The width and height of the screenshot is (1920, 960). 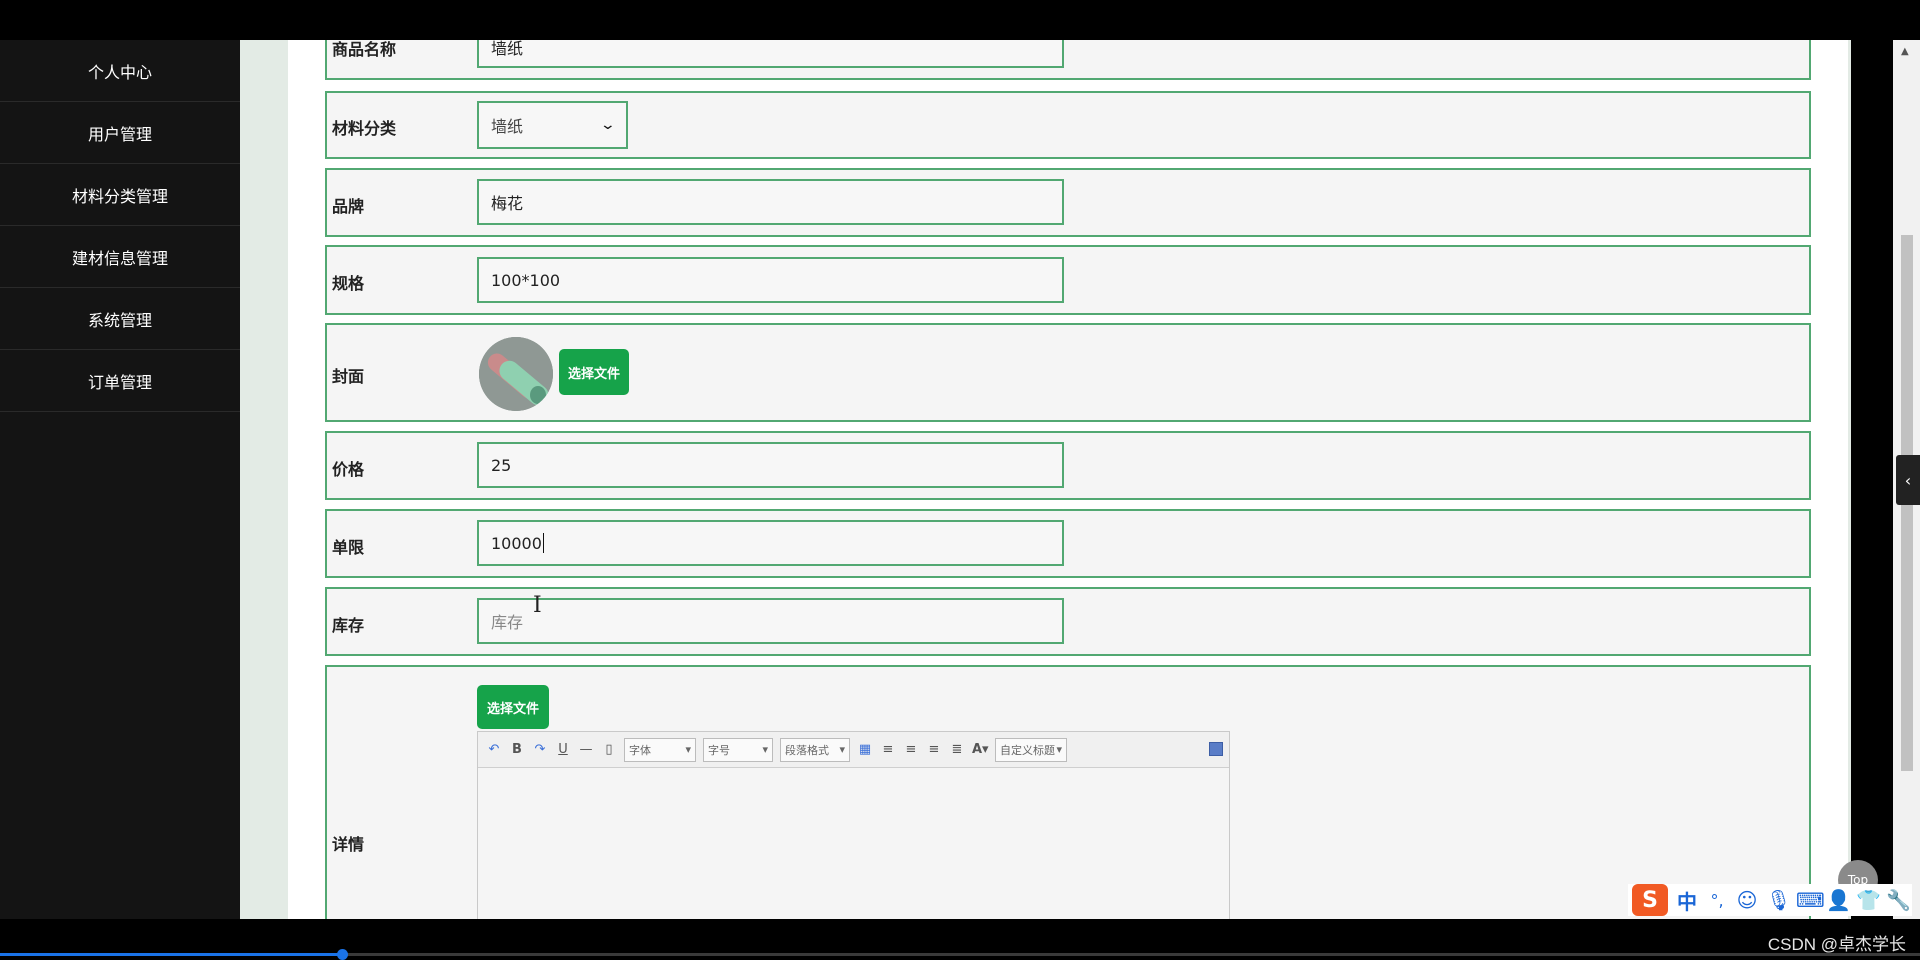 I want to click on field-label: 单限, so click(x=348, y=547).